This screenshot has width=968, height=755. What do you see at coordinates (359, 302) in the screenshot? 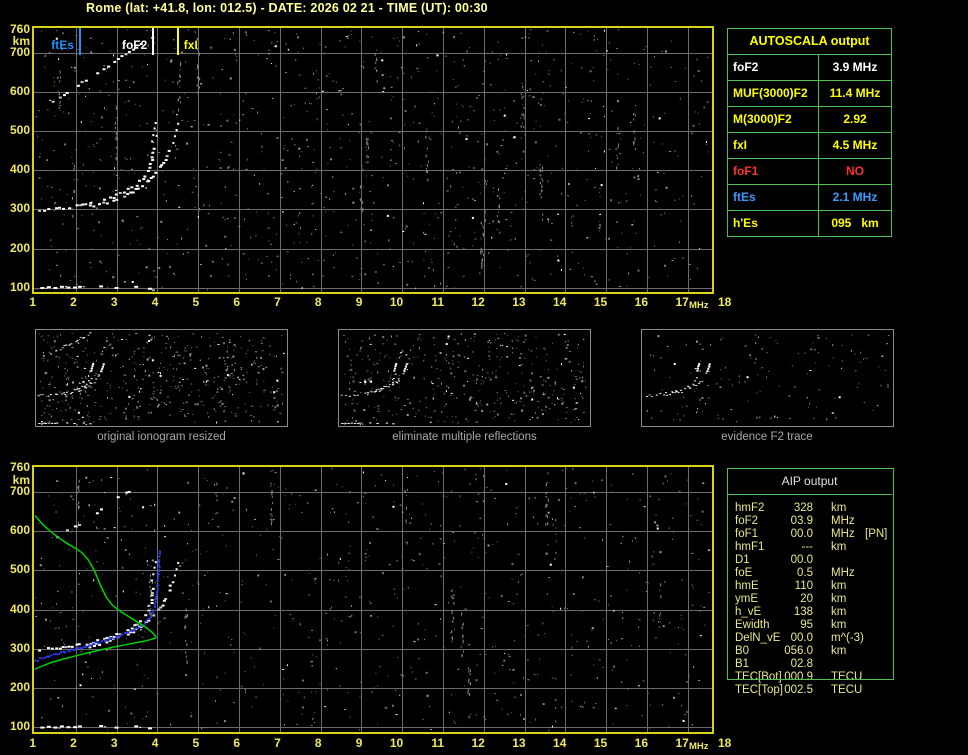
I see `x-tick-label: 9` at bounding box center [359, 302].